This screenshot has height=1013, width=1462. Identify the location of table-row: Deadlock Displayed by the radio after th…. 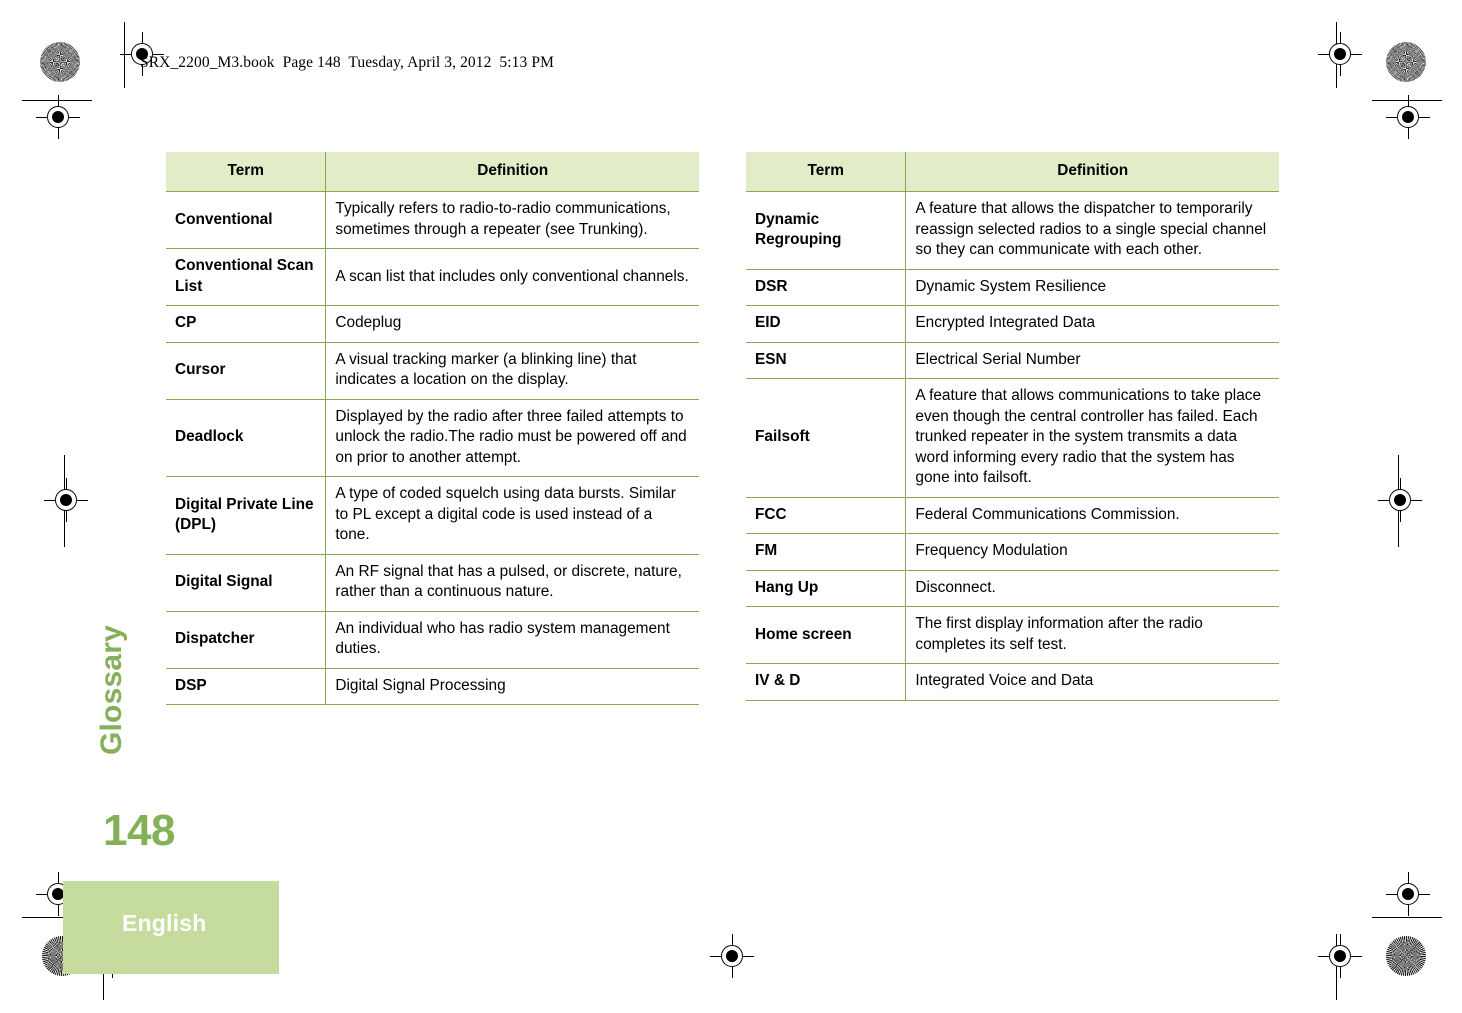
(432, 437).